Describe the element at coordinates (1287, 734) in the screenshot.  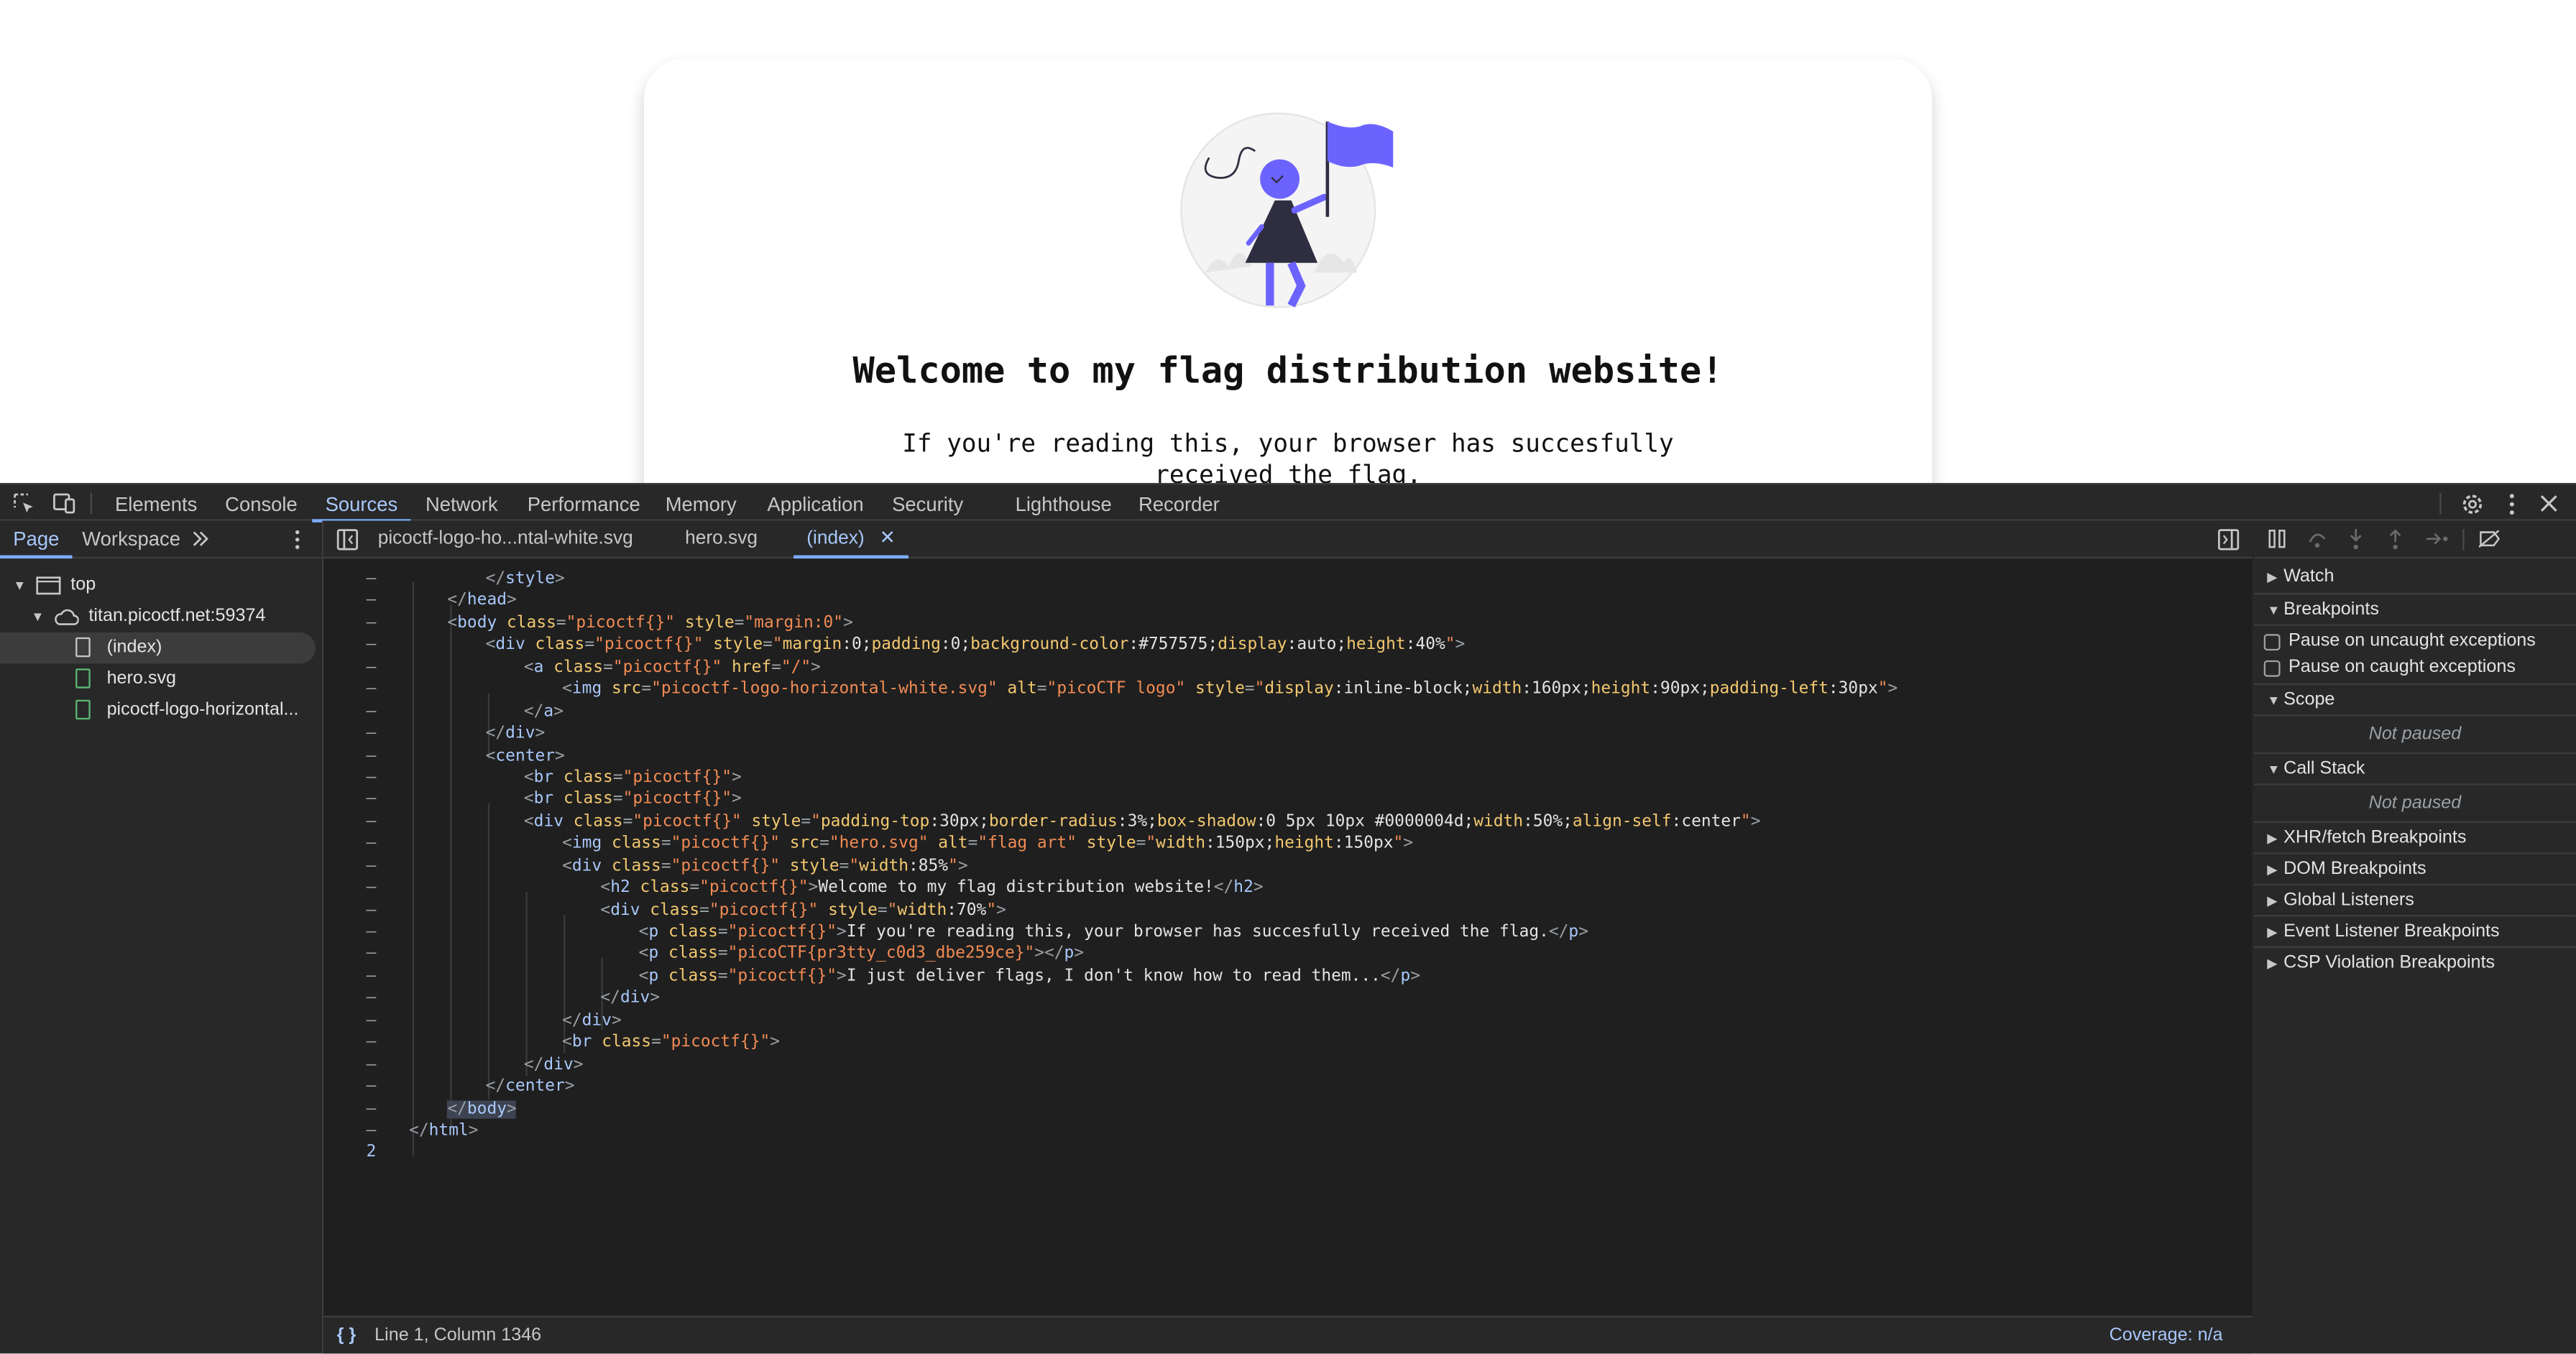
I see `code-line: – </div>` at that location.